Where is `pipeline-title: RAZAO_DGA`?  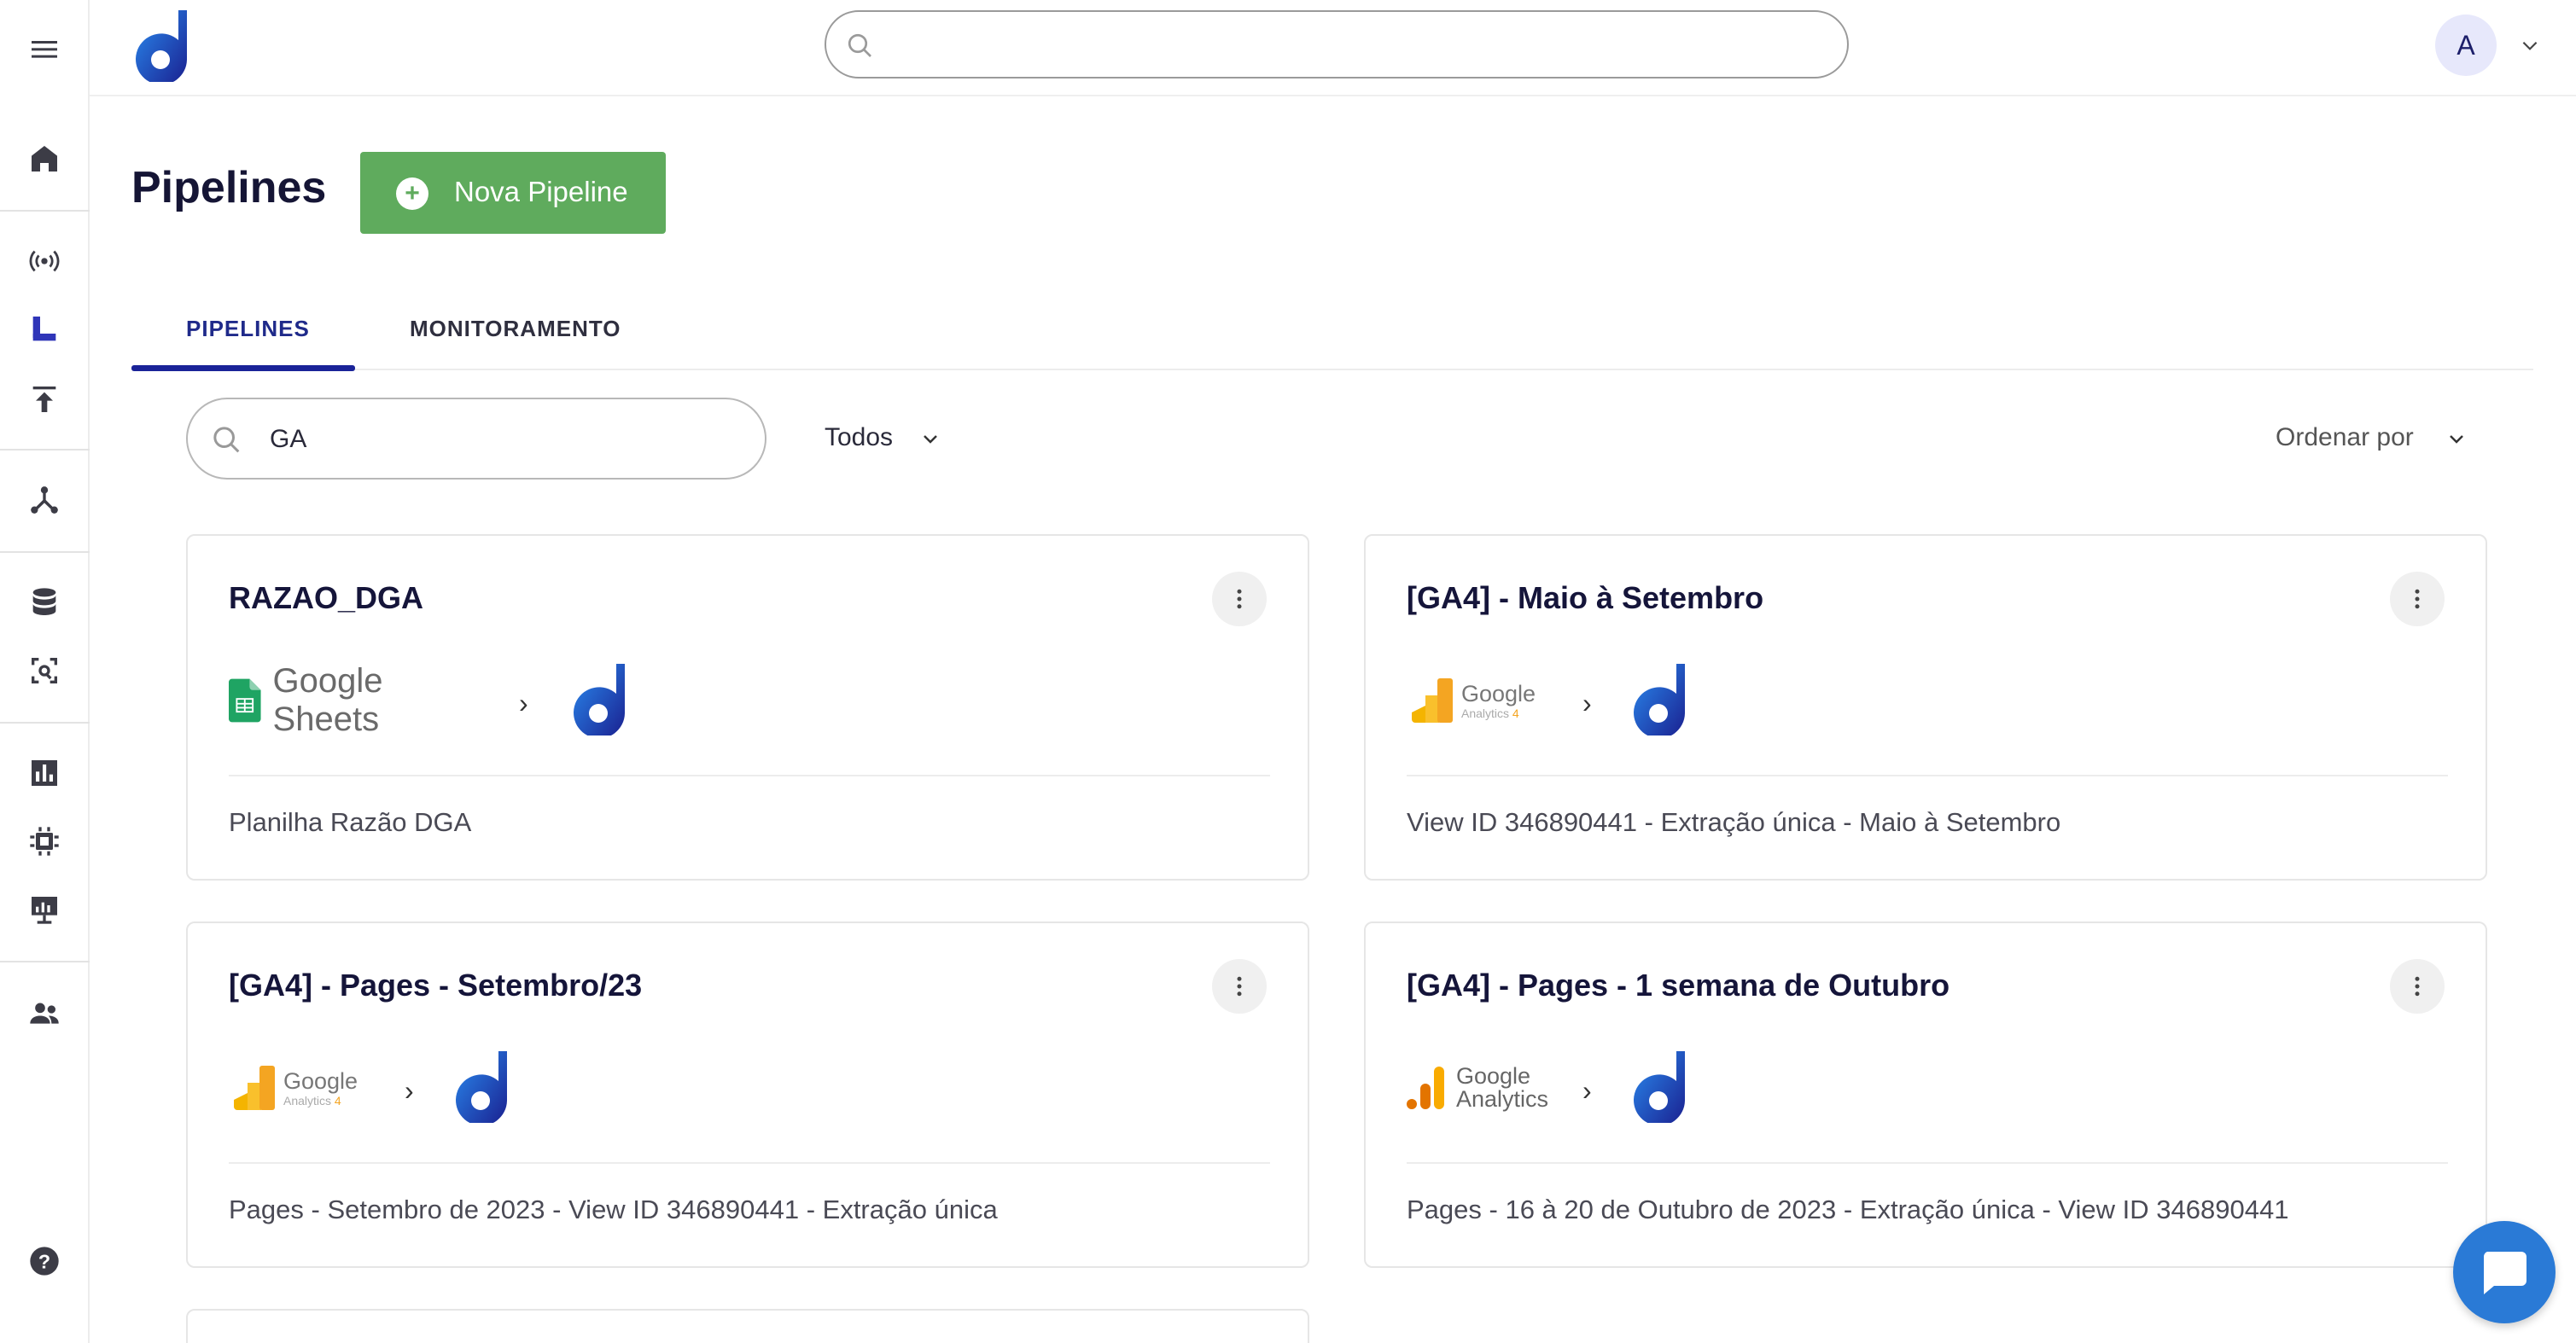 pipeline-title: RAZAO_DGA is located at coordinates (326, 597).